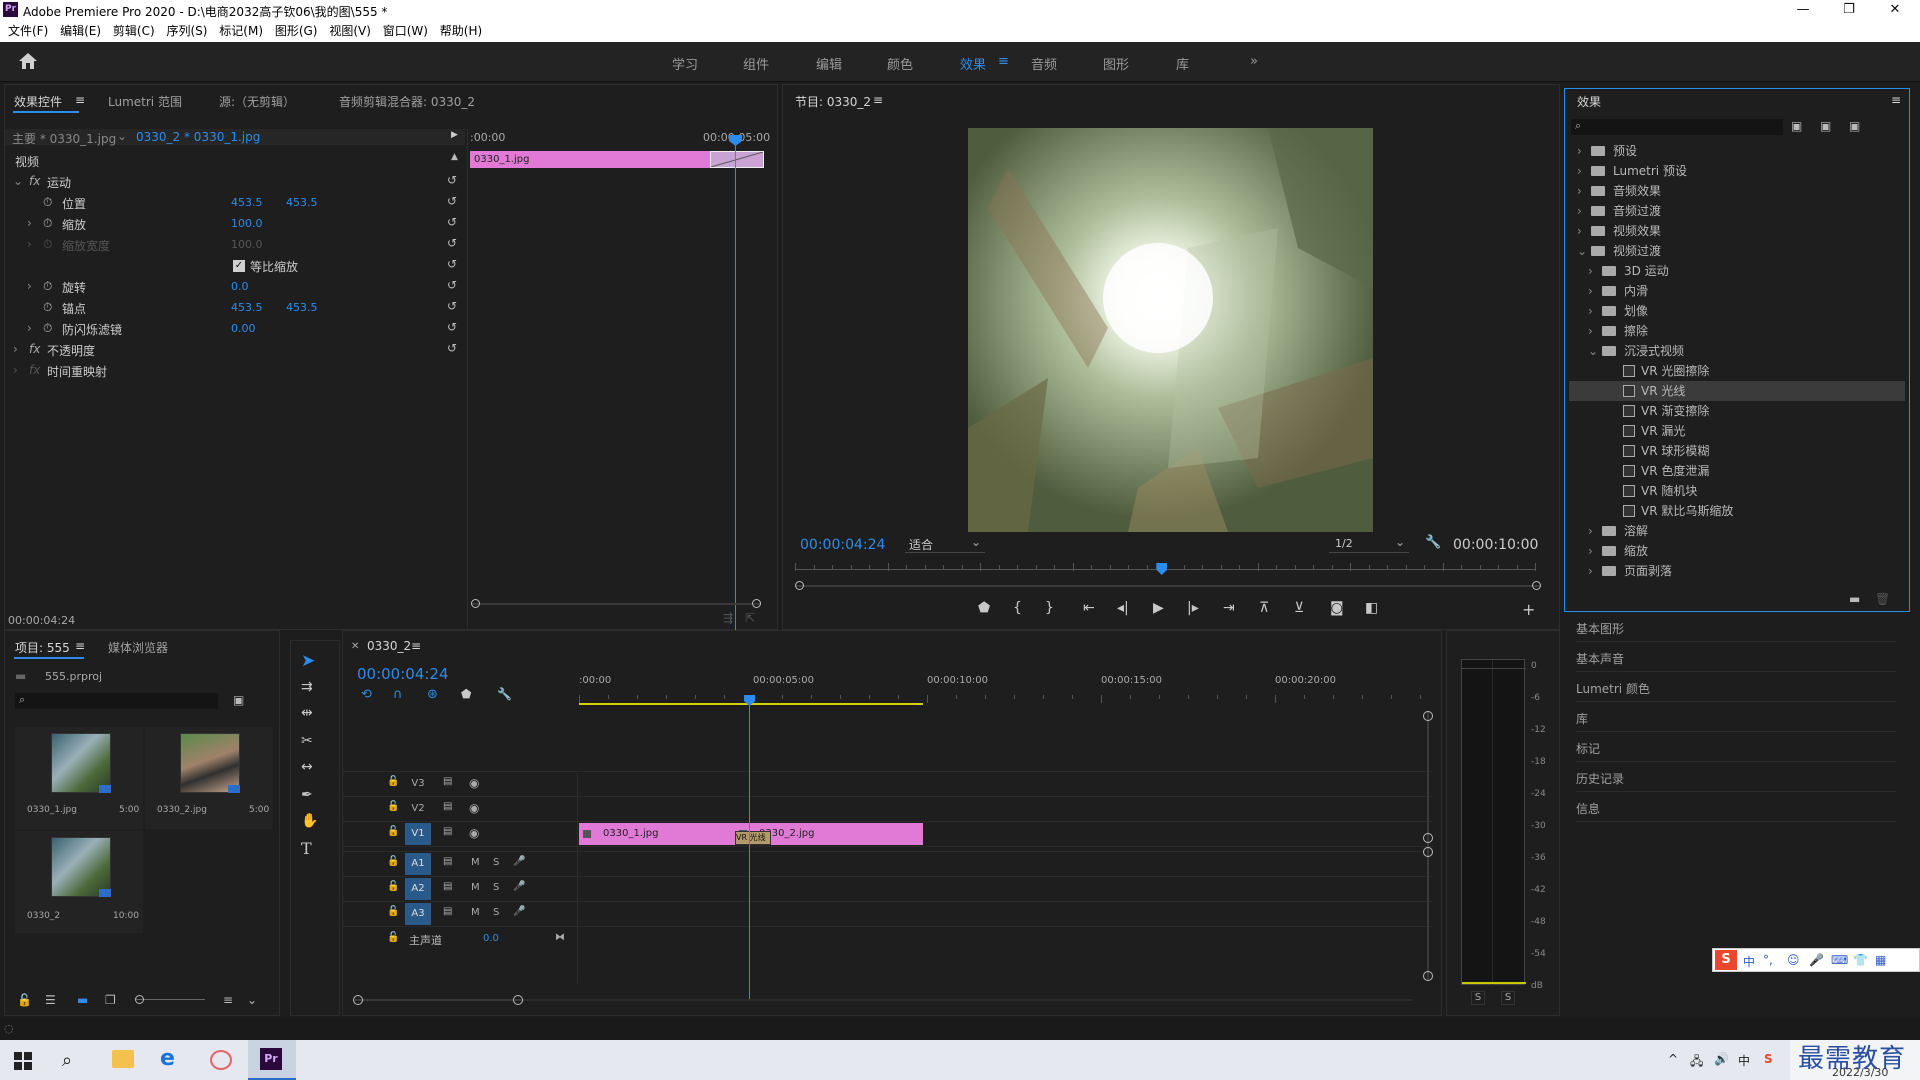 The image size is (1920, 1080). What do you see at coordinates (1017, 608) in the screenshot?
I see `mark-in-icon: {` at bounding box center [1017, 608].